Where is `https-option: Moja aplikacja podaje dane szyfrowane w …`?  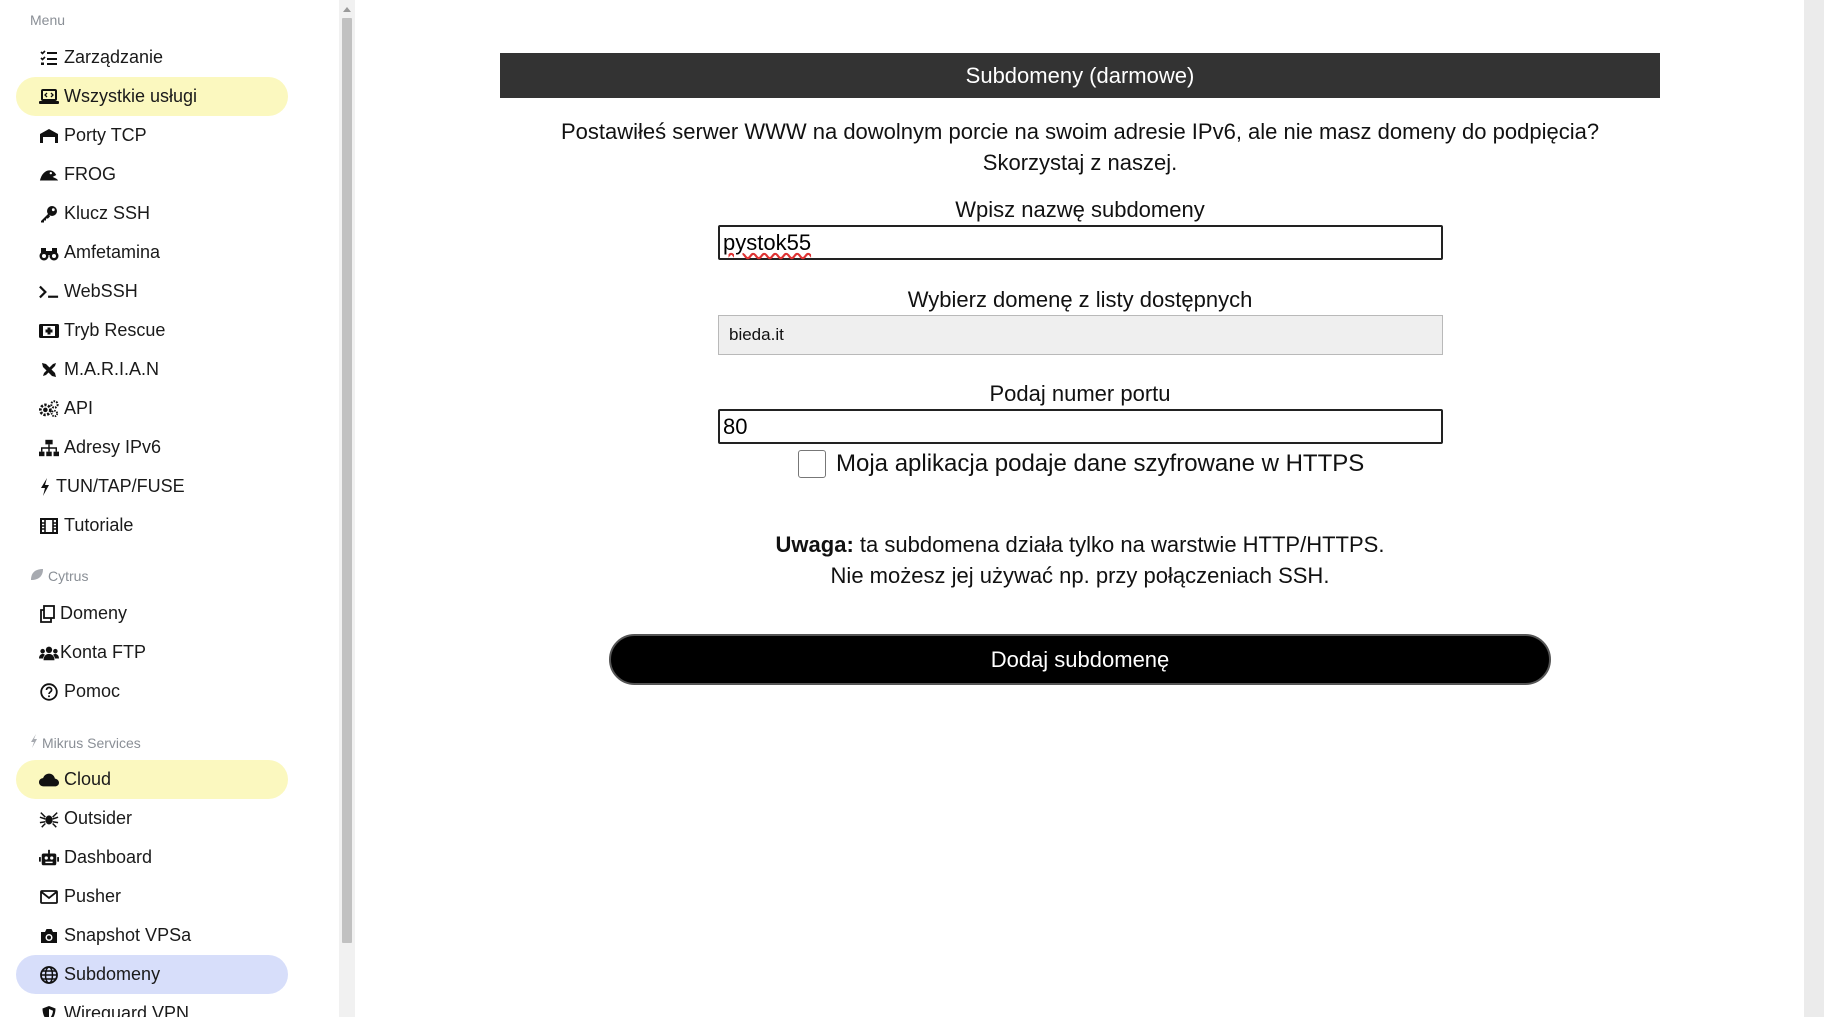
https-option: Moja aplikacja podaje dane szyfrowane w … is located at coordinates (1081, 464).